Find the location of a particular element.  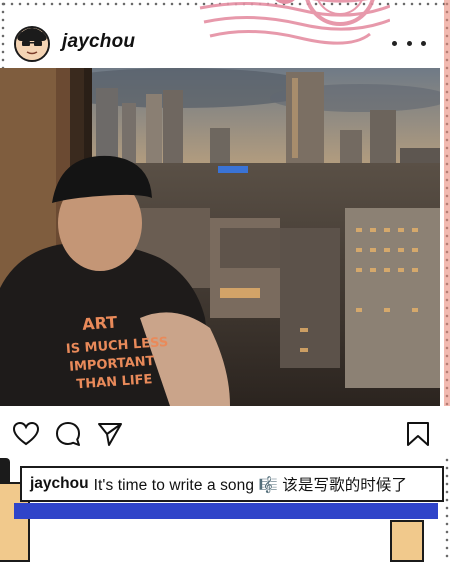

shirt-text-line-1: ART is located at coordinates (100, 322).